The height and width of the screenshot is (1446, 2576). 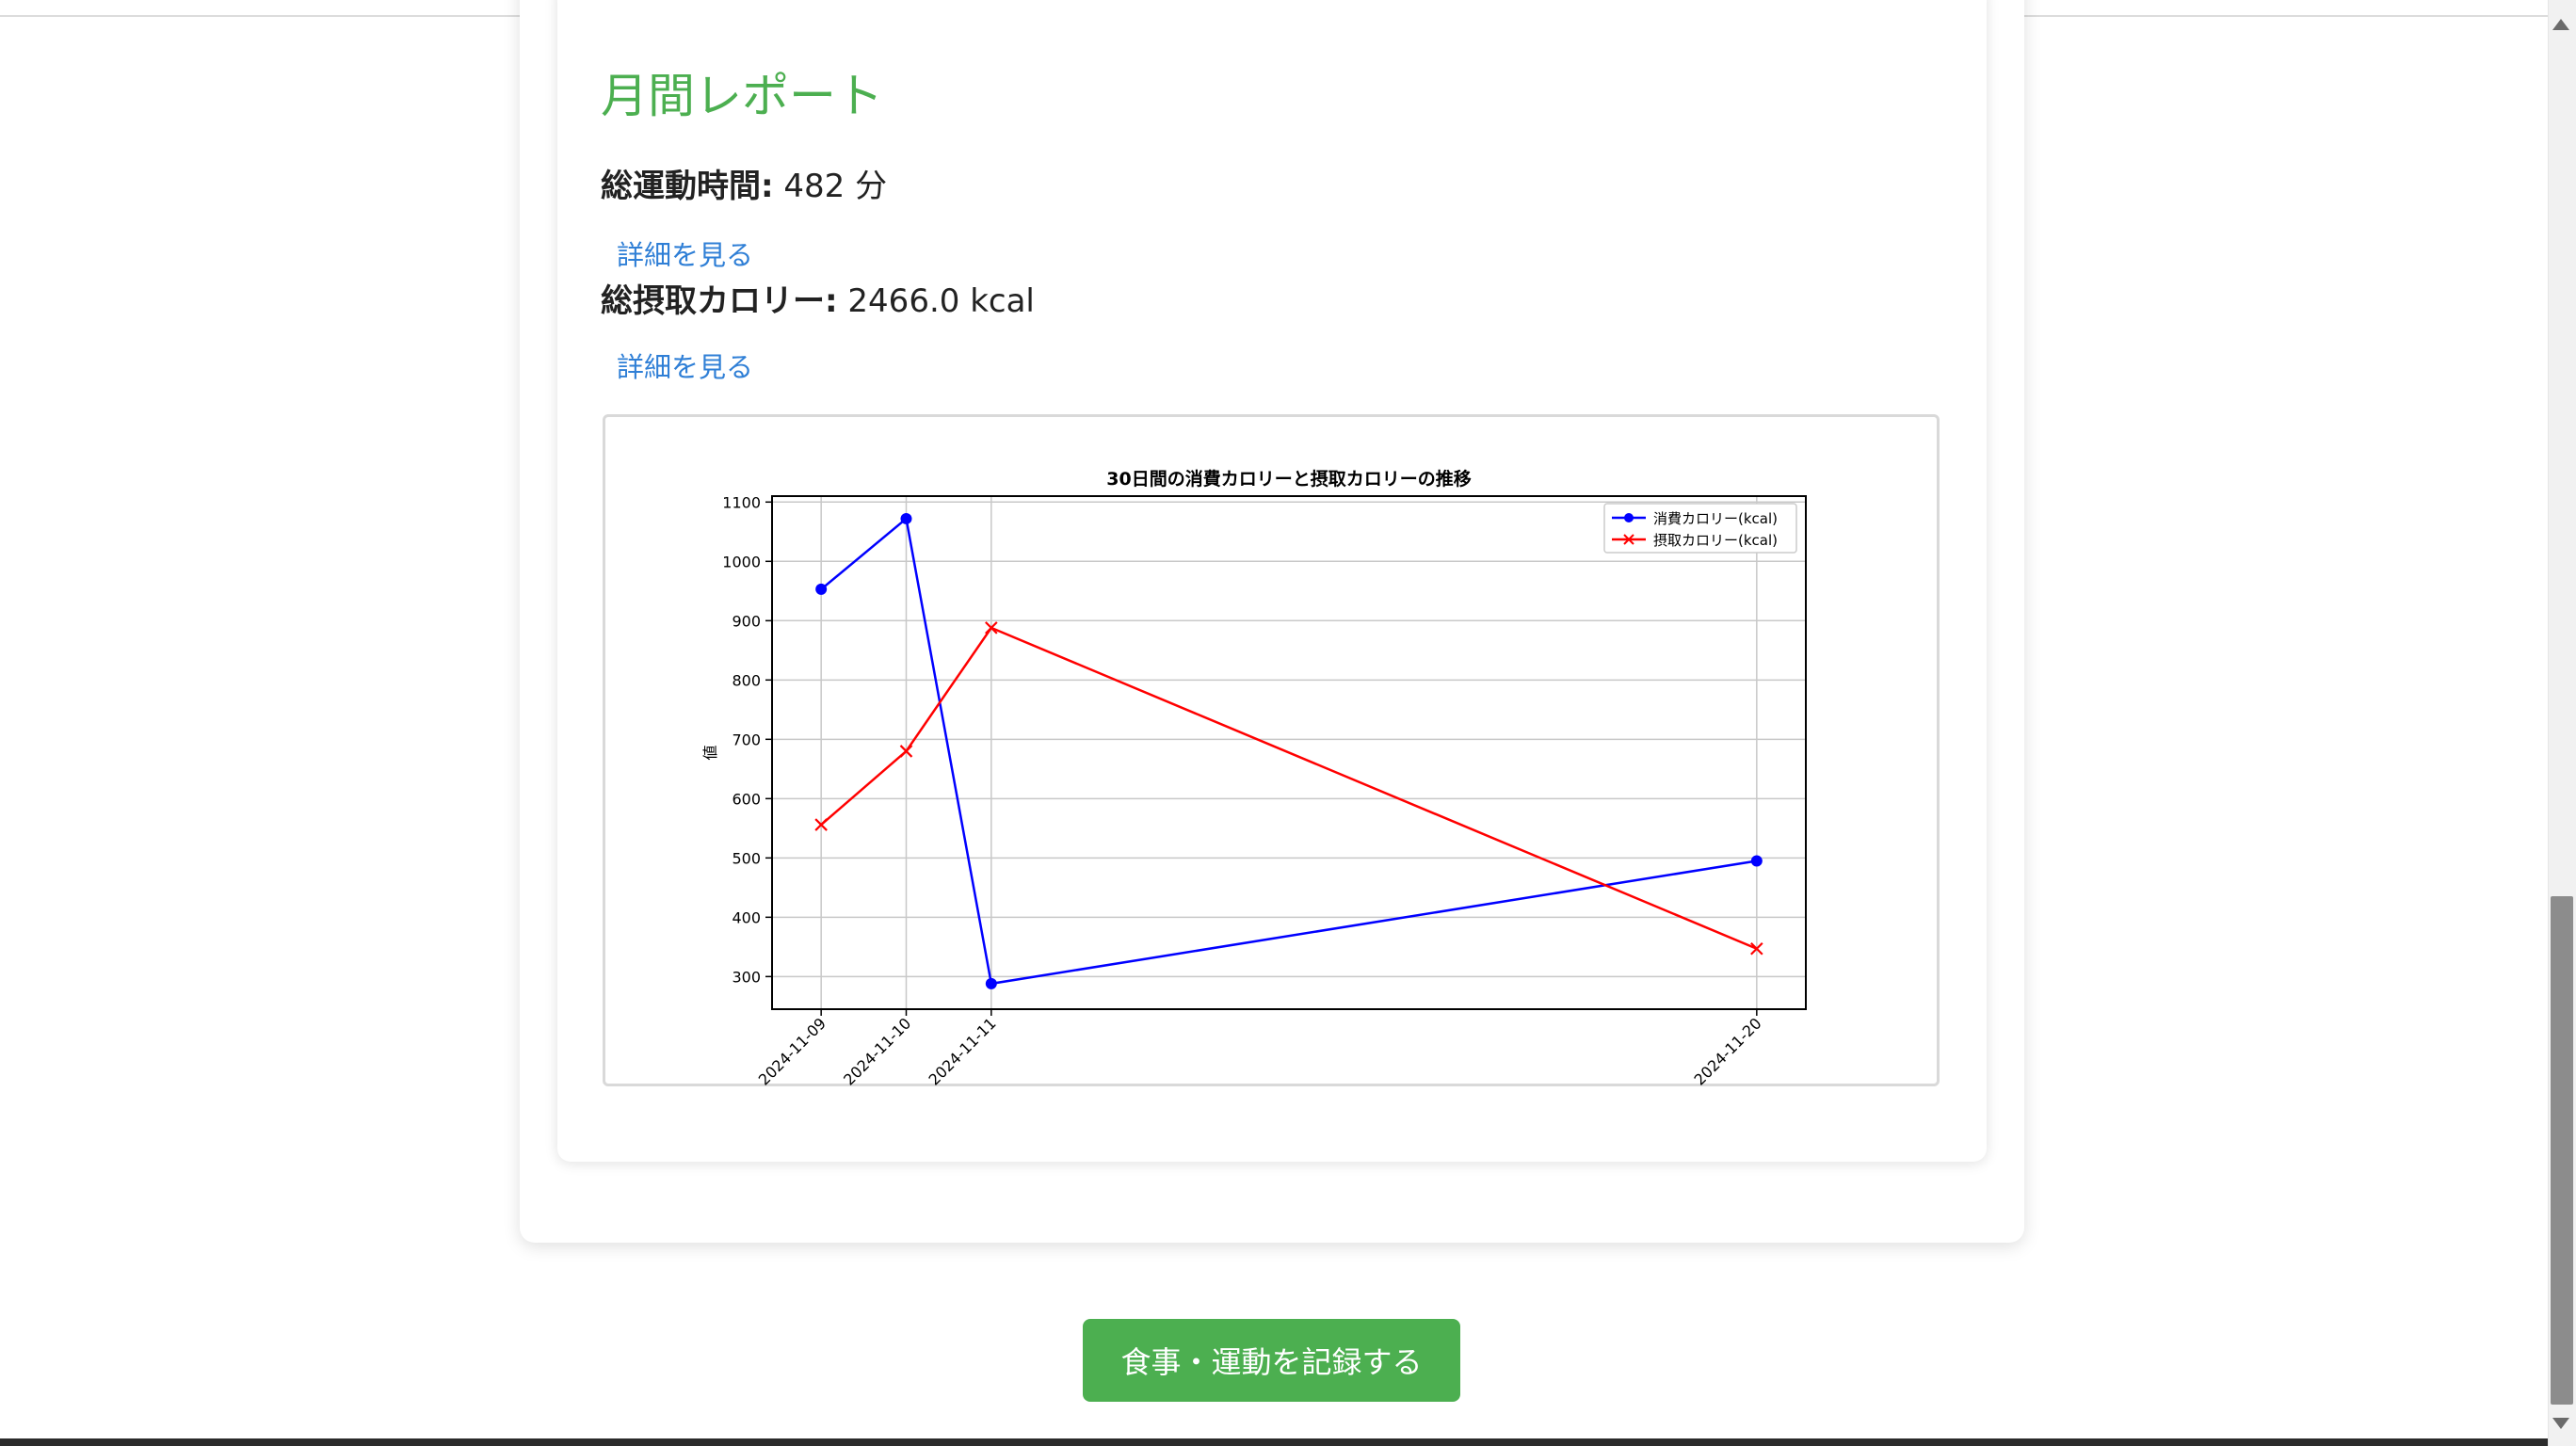 I want to click on legend-marker-burned, so click(x=1629, y=517).